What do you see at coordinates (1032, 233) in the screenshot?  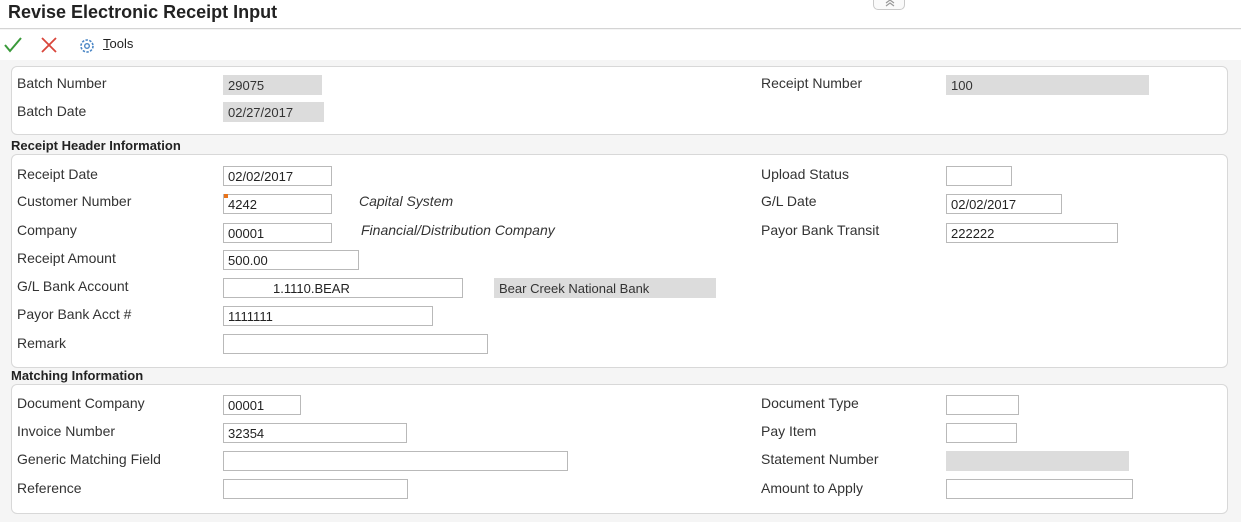 I see `payor-bank-transit-input: 222222` at bounding box center [1032, 233].